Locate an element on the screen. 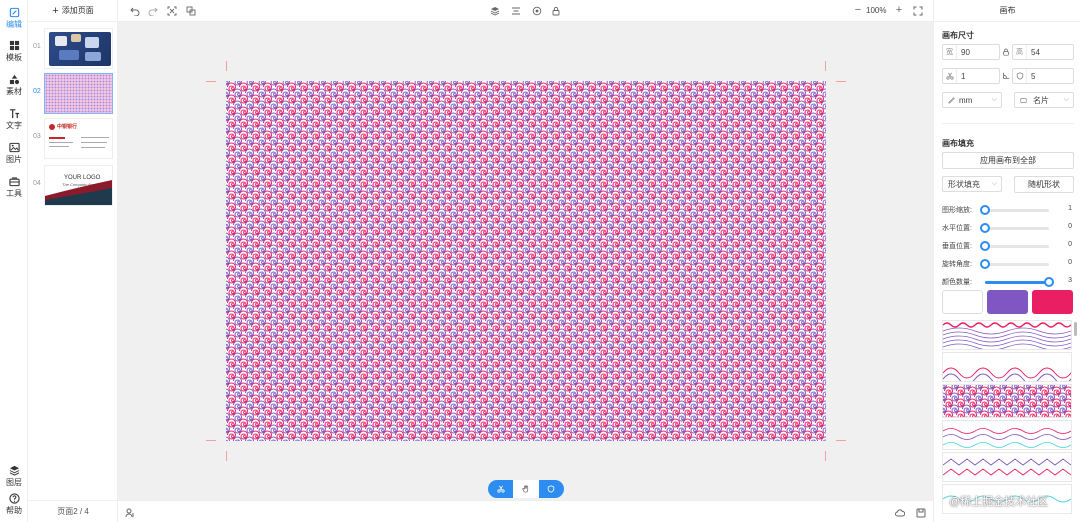 The height and width of the screenshot is (522, 1080). fill-type-select: 形状填充 ⌵ is located at coordinates (972, 184).